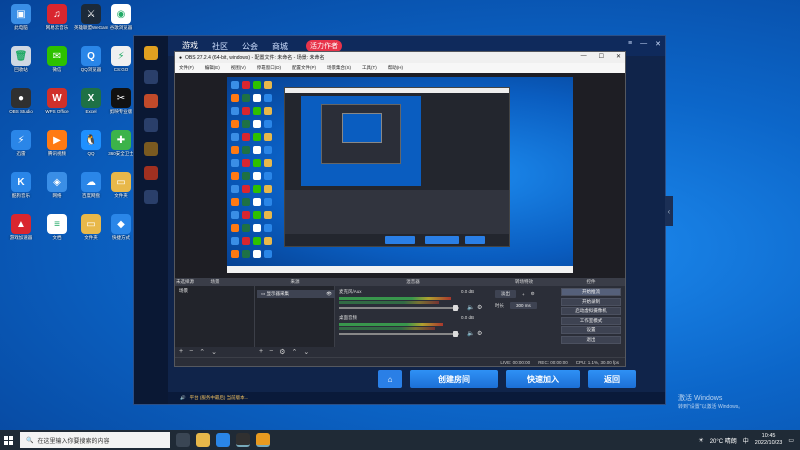  I want to click on browser-icon, so click(223, 440).